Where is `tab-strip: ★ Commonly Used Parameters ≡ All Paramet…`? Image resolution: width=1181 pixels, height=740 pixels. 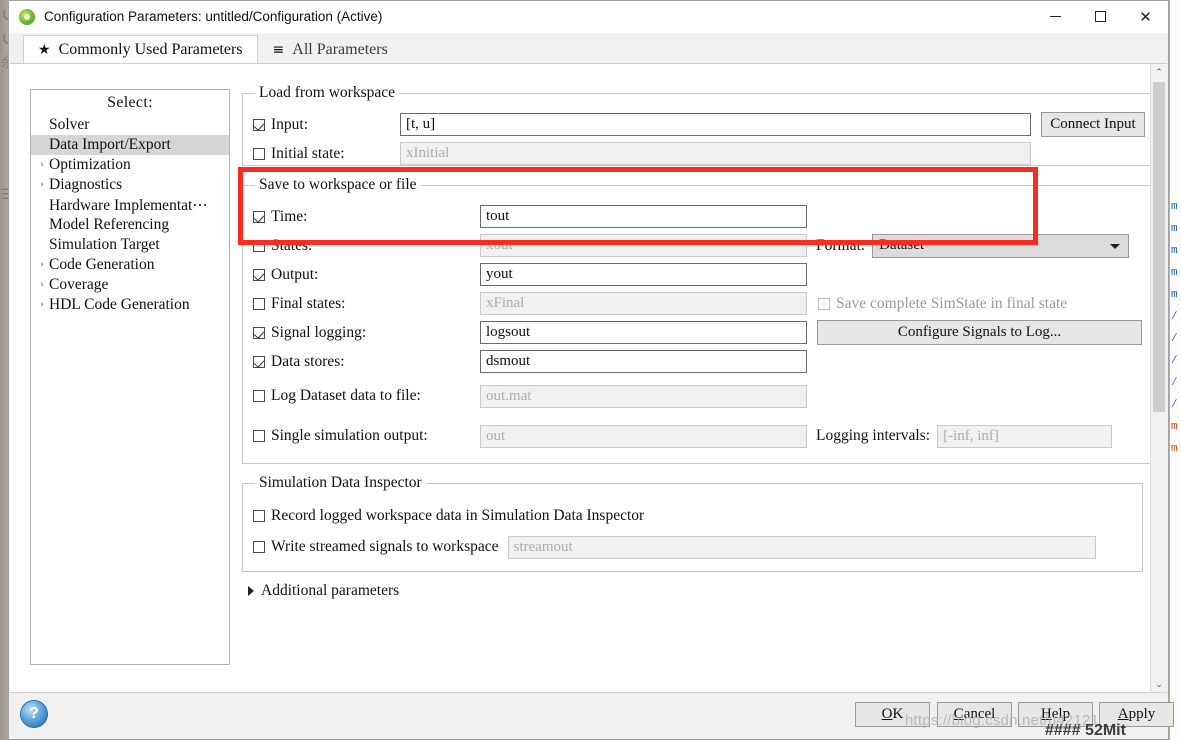 tab-strip: ★ Commonly Used Parameters ≡ All Paramet… is located at coordinates (588, 48).